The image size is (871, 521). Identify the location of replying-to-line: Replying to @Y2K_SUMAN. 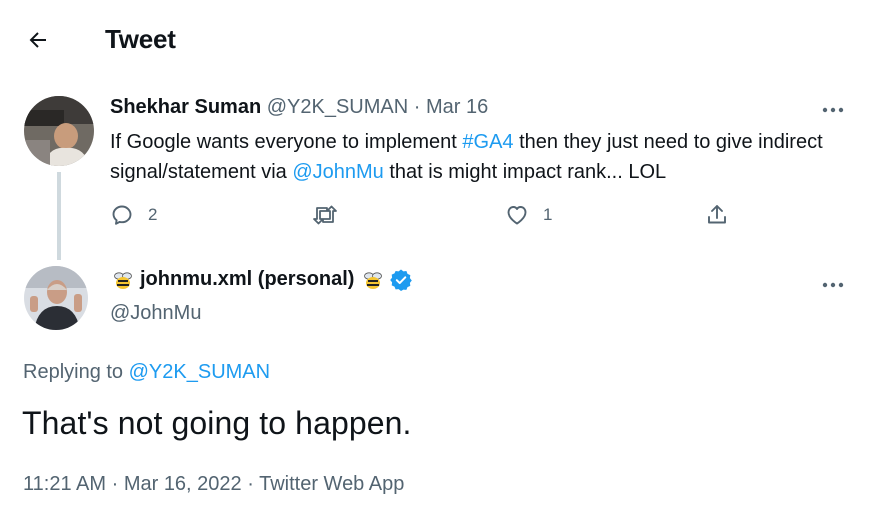
(146, 372).